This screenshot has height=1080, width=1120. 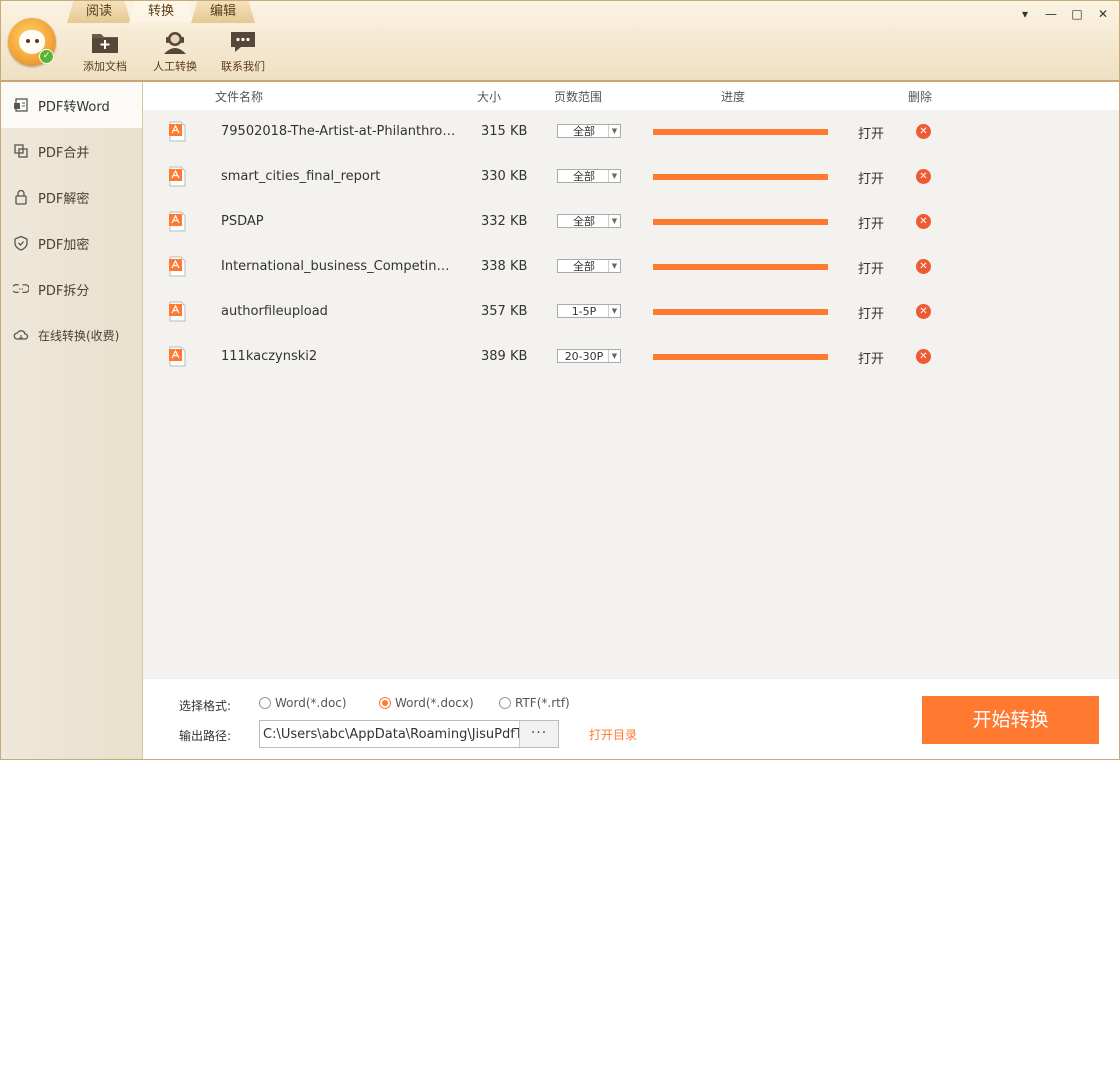 I want to click on check-icon: ✓, so click(x=46, y=56).